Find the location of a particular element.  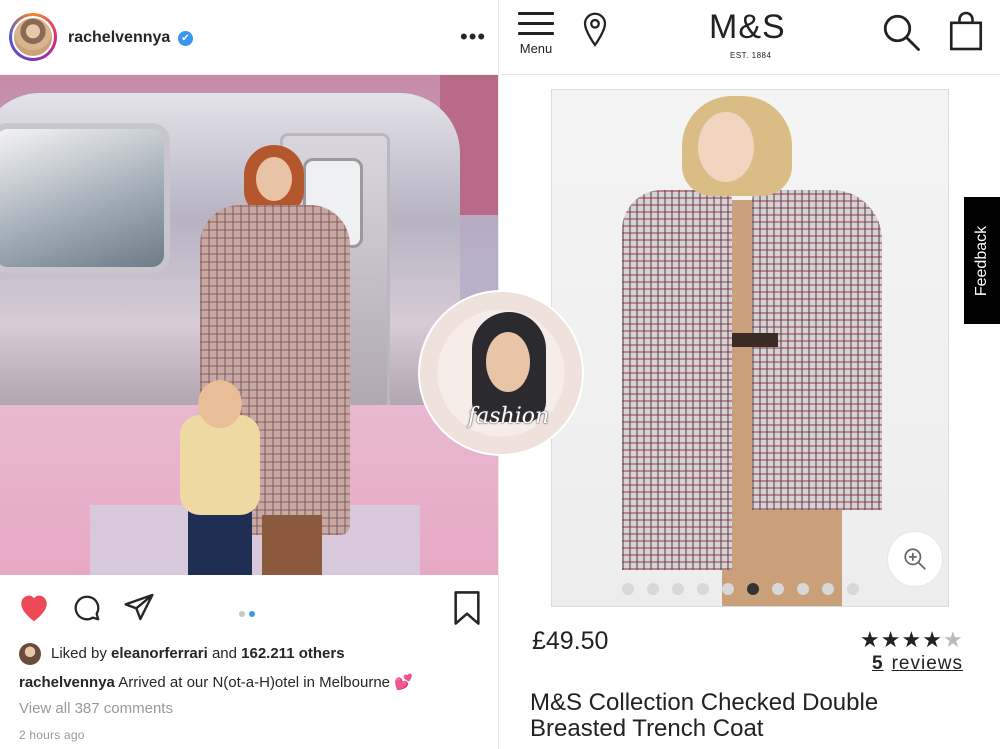

view-comments-link: View all 387 comments is located at coordinates (96, 708).